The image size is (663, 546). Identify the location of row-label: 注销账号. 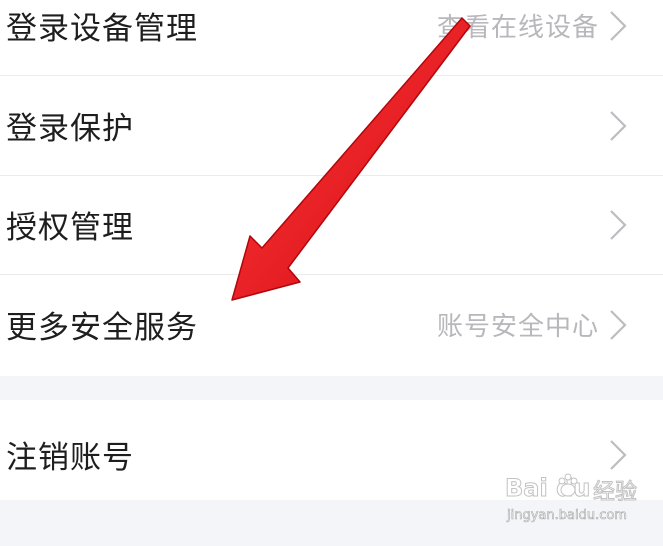
(70, 458).